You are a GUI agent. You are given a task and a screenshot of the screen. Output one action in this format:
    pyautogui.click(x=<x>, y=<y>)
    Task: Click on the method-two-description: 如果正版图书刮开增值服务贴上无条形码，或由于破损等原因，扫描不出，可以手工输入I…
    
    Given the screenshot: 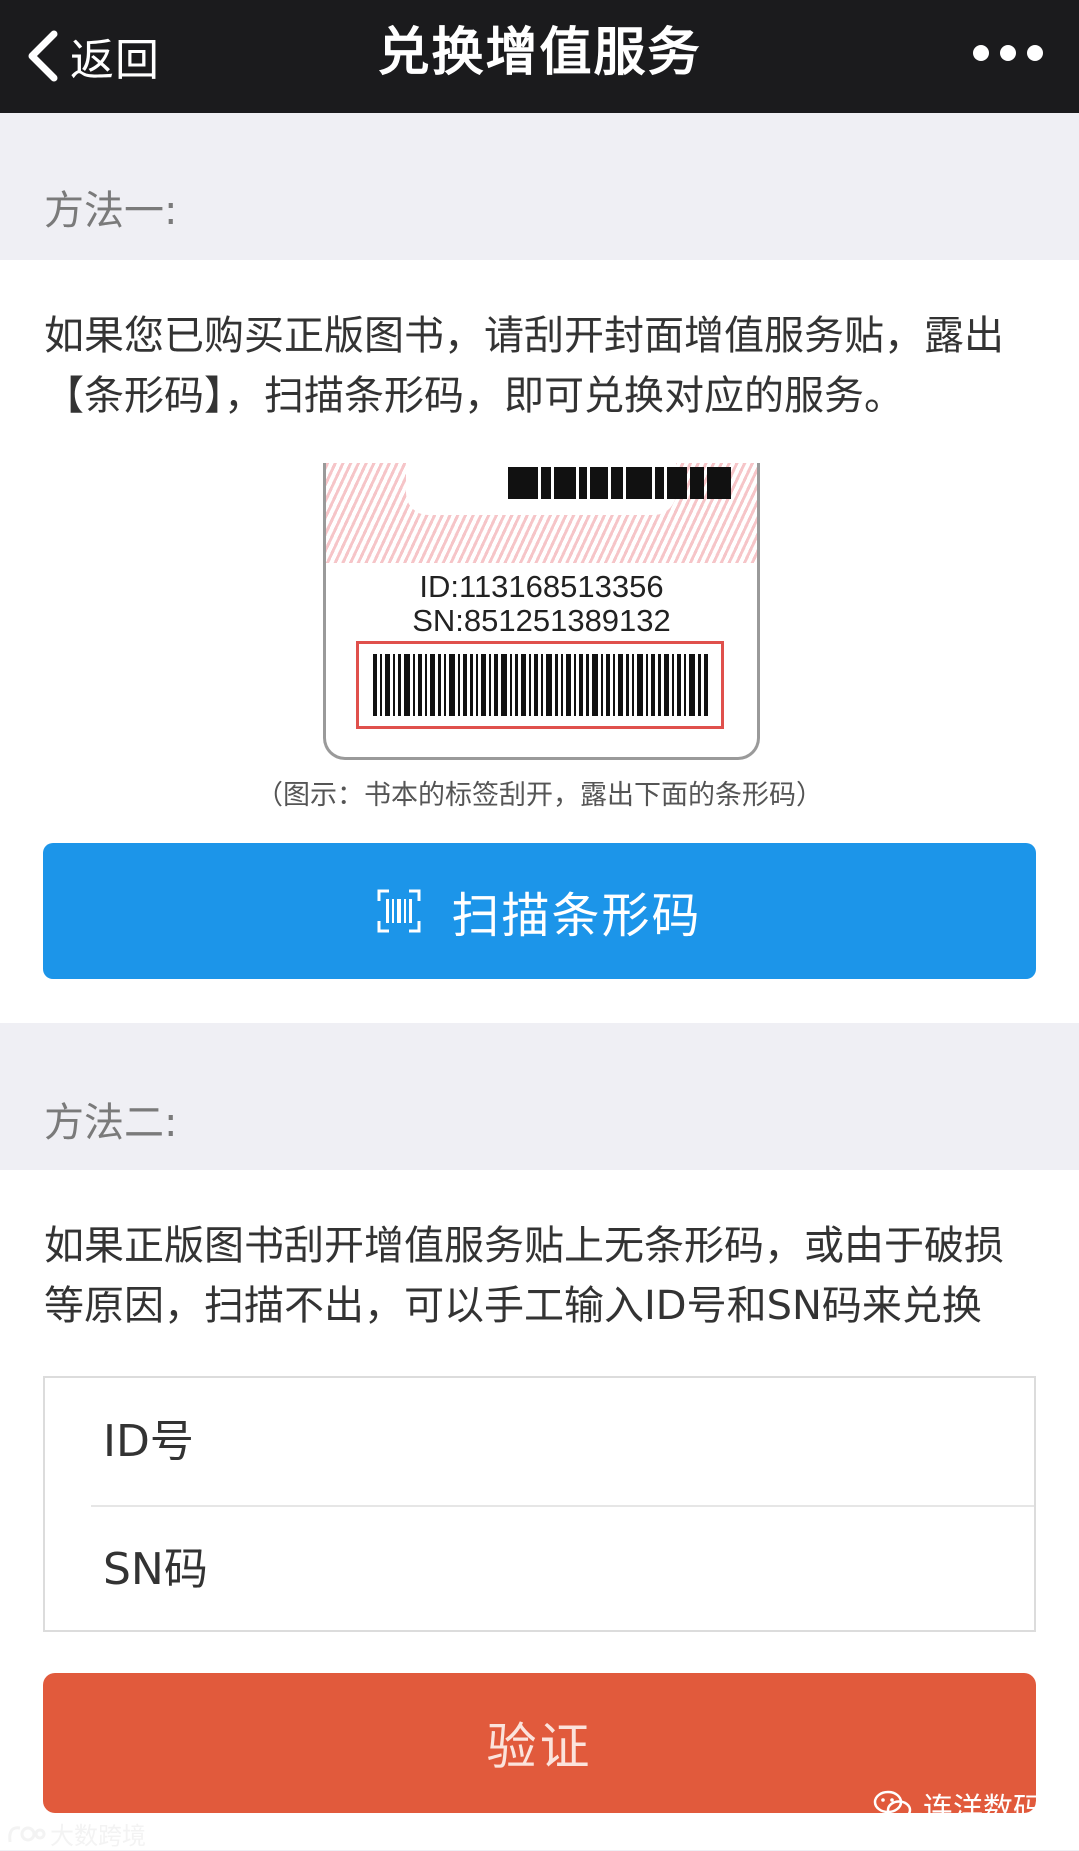 What is the action you would take?
    pyautogui.click(x=524, y=1276)
    